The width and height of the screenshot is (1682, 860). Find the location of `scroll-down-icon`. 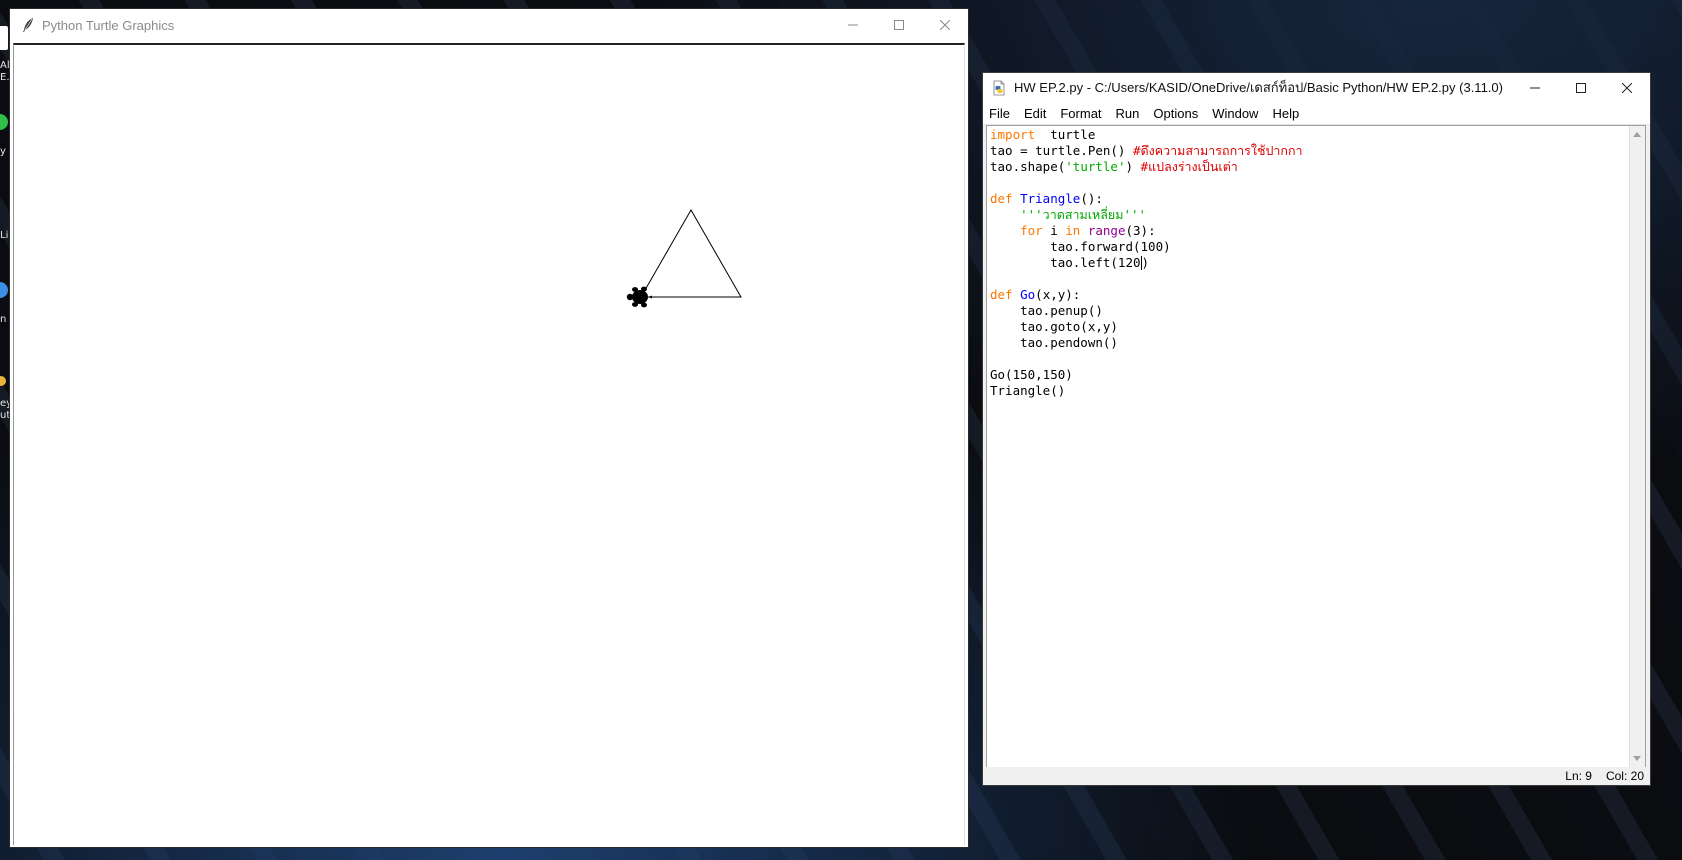

scroll-down-icon is located at coordinates (1637, 758).